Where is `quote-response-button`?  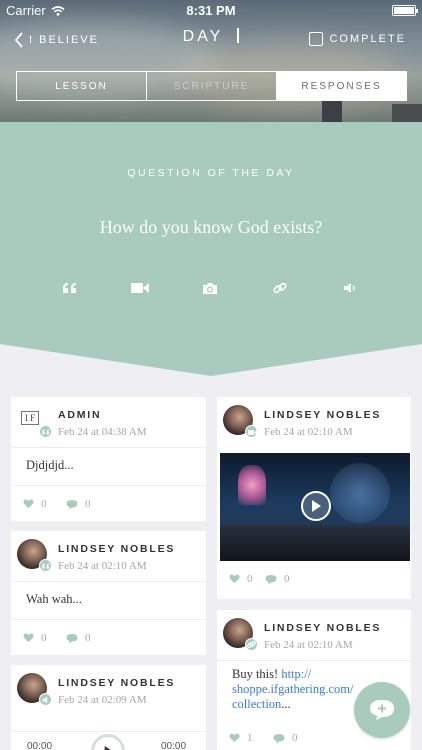
quote-response-button is located at coordinates (70, 288).